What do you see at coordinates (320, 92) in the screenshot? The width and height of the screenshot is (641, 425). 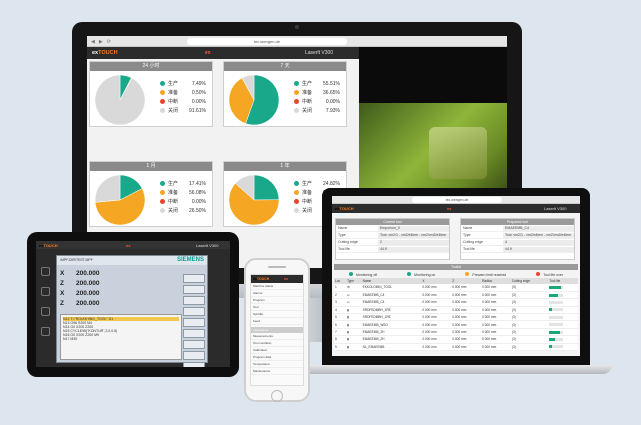 I see `legend-entry: 准备 36.65%` at bounding box center [320, 92].